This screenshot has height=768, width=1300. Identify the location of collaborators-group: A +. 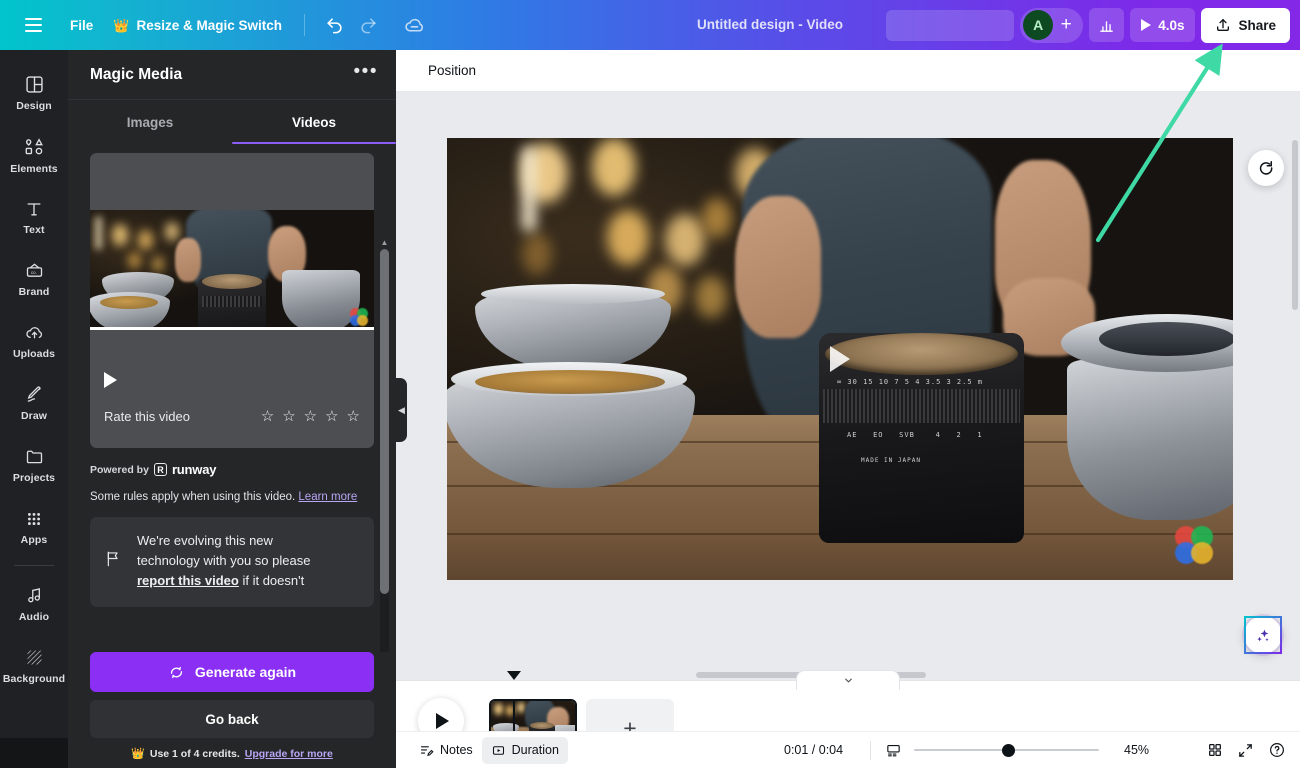
(1052, 25).